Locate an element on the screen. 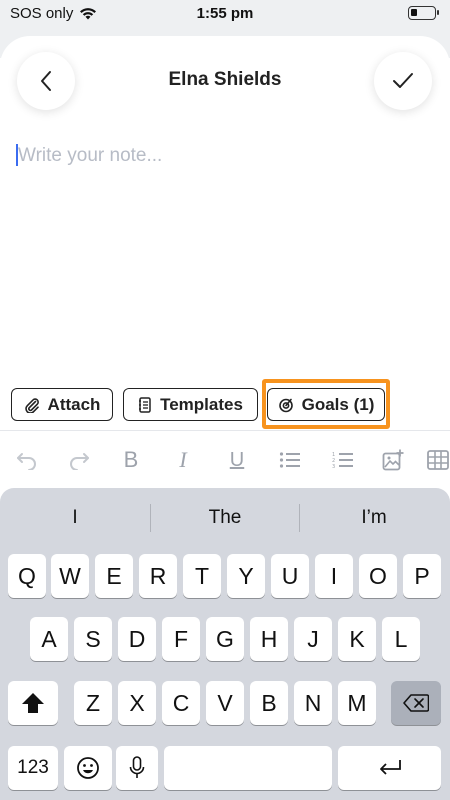  key-q: Q is located at coordinates (27, 576).